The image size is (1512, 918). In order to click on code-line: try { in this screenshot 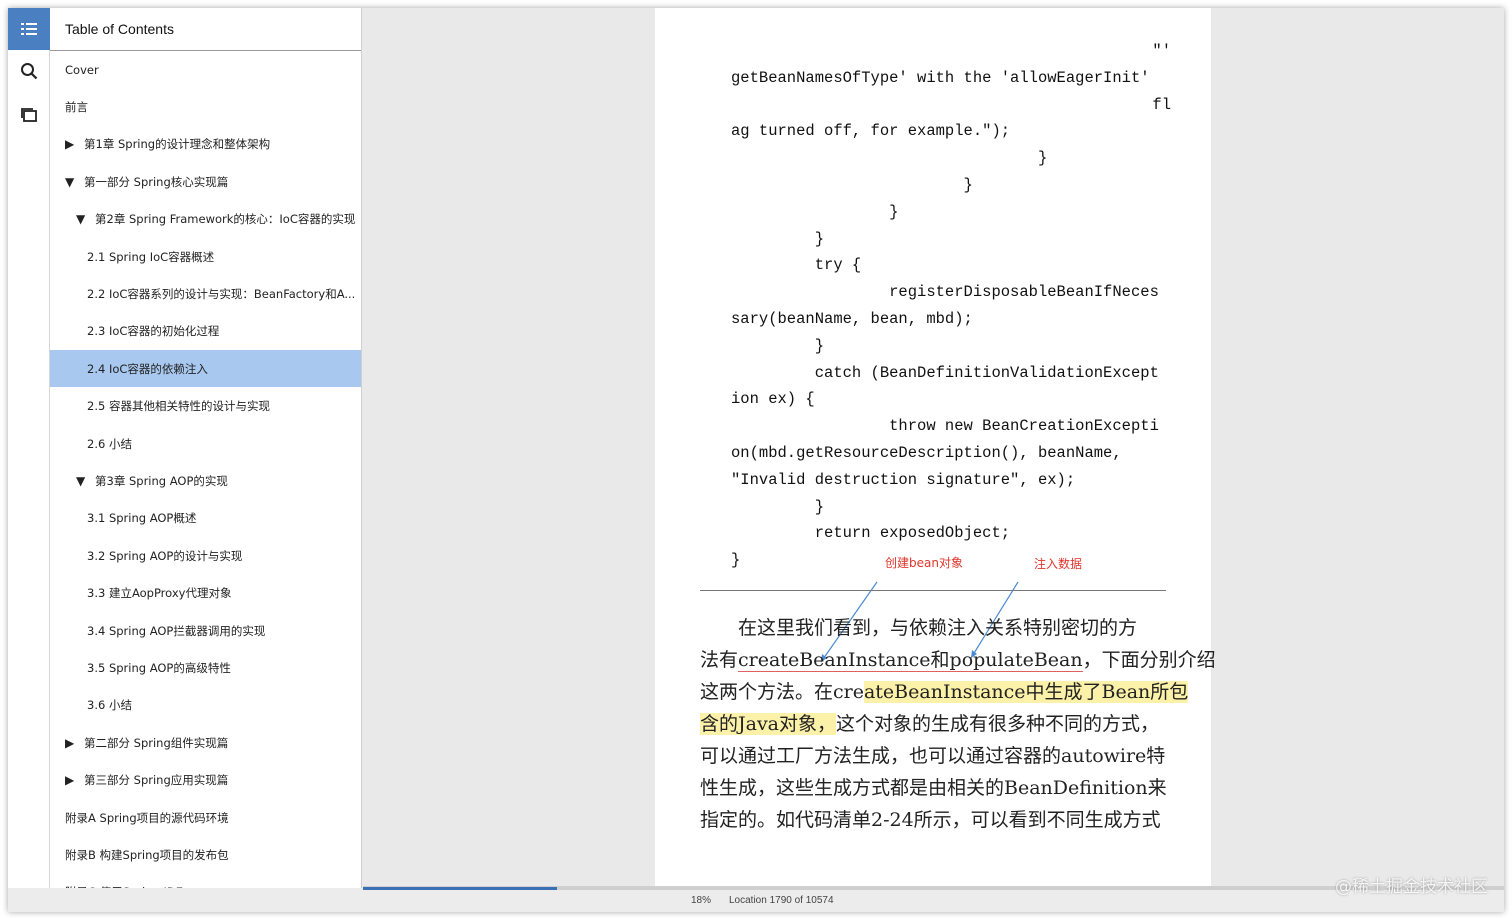, I will do `click(796, 265)`.